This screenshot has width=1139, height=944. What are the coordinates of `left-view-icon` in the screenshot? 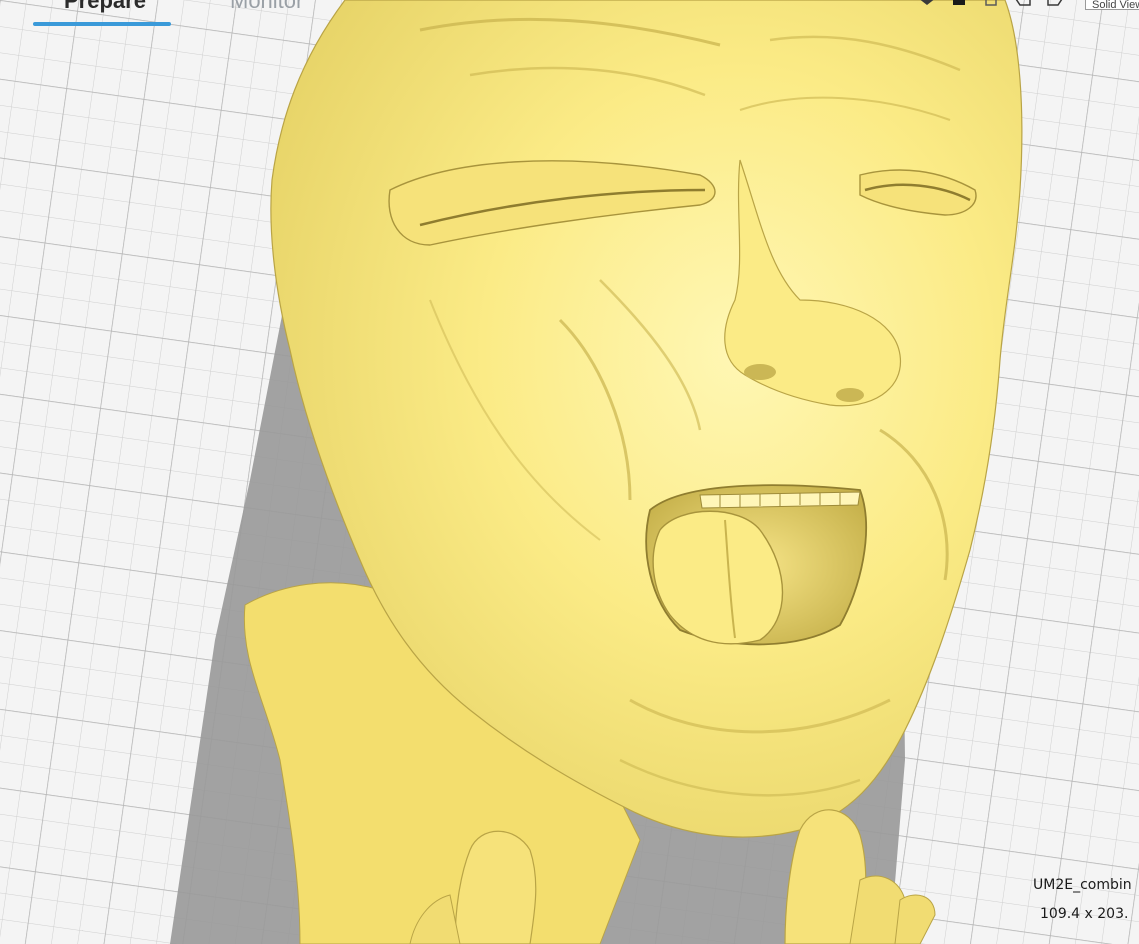 It's located at (1023, 3).